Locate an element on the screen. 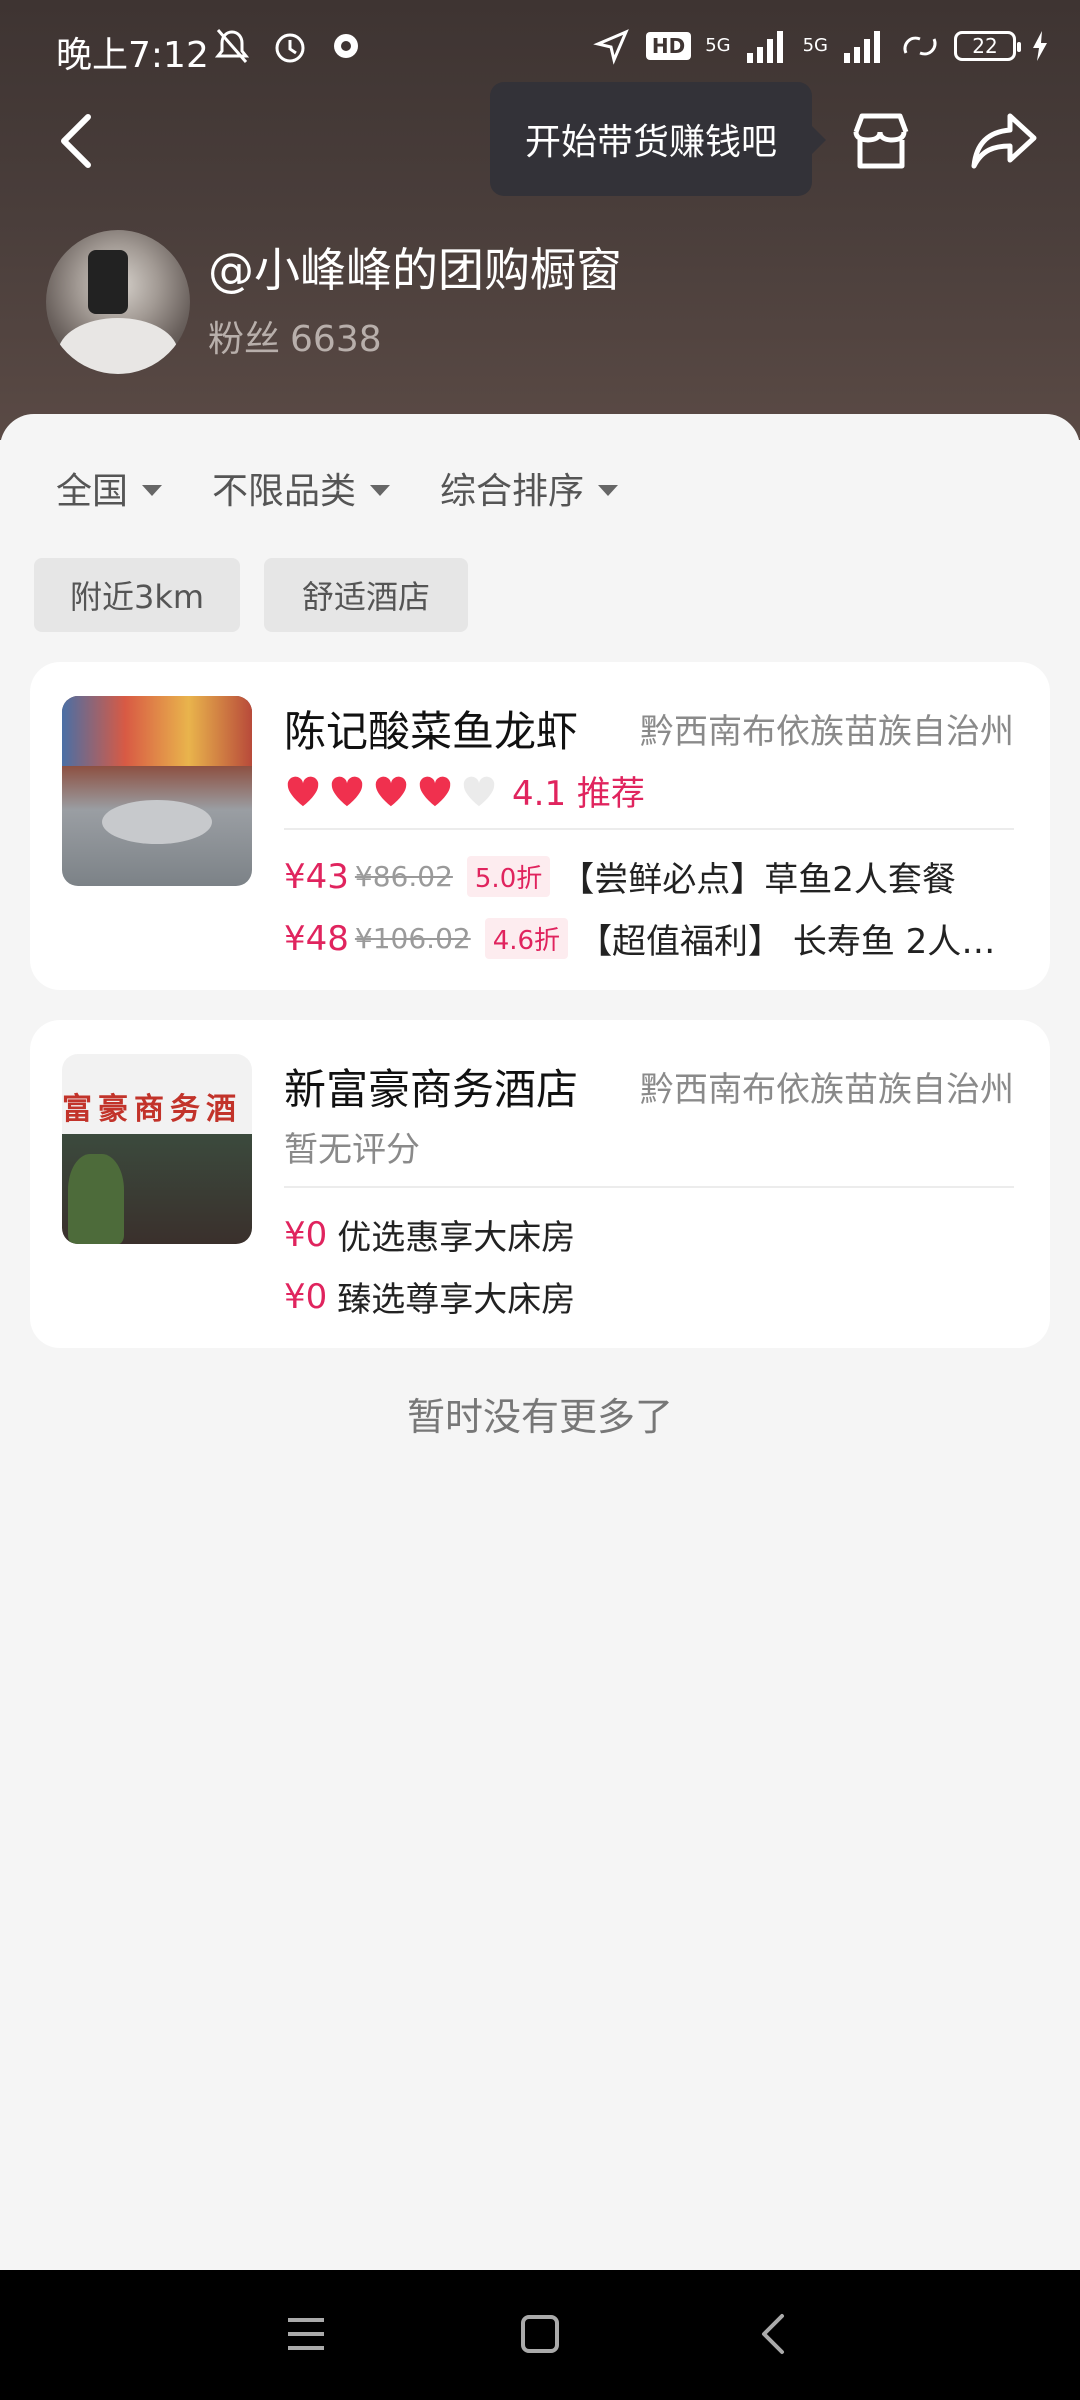  deal-discount-badge: 5.0折 is located at coordinates (508, 876).